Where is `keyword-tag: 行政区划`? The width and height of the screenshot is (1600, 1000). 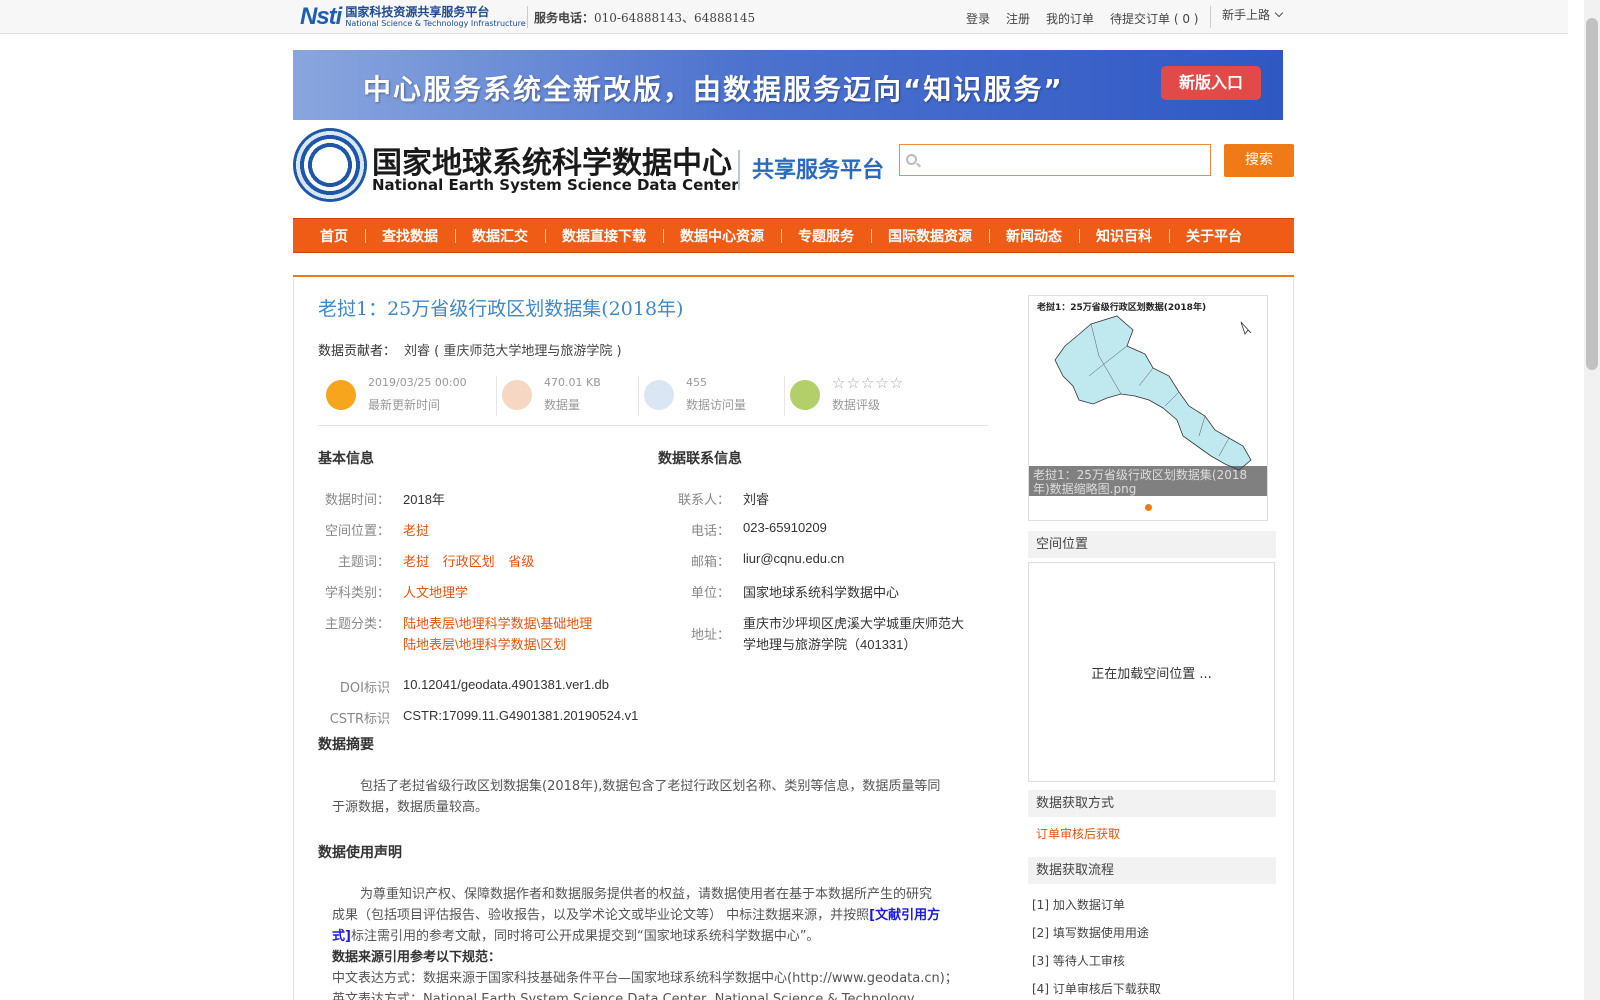 keyword-tag: 行政区划 is located at coordinates (469, 561).